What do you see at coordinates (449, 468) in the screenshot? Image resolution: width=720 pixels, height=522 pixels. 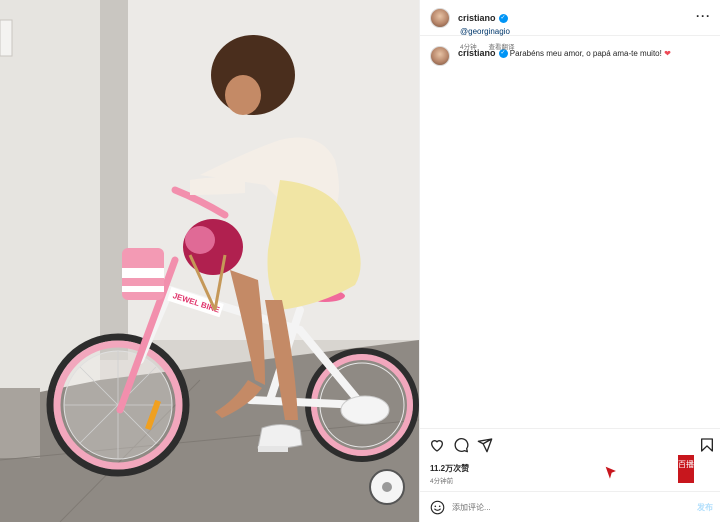 I see `like-count: 11.2万次赞` at bounding box center [449, 468].